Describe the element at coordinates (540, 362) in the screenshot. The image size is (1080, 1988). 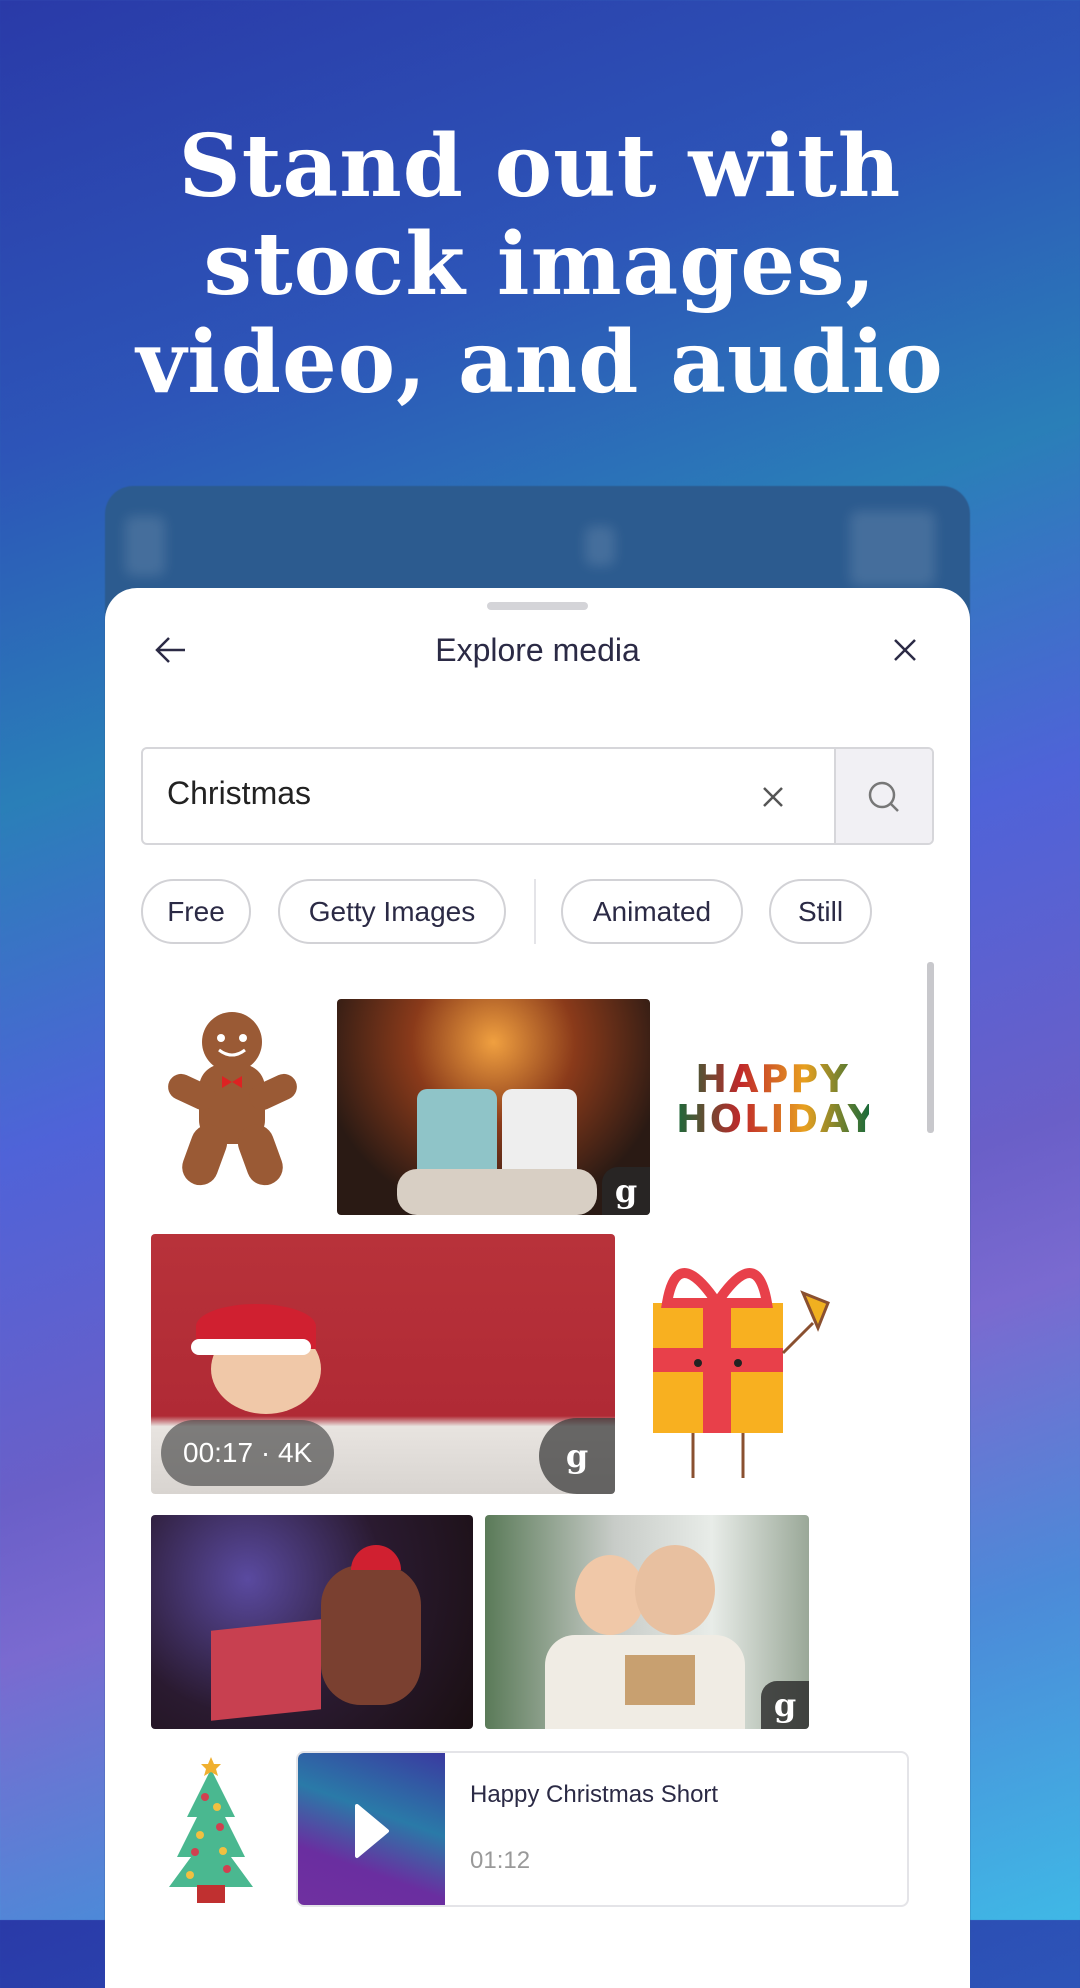
I see `headline-line-3: video, and audio` at that location.